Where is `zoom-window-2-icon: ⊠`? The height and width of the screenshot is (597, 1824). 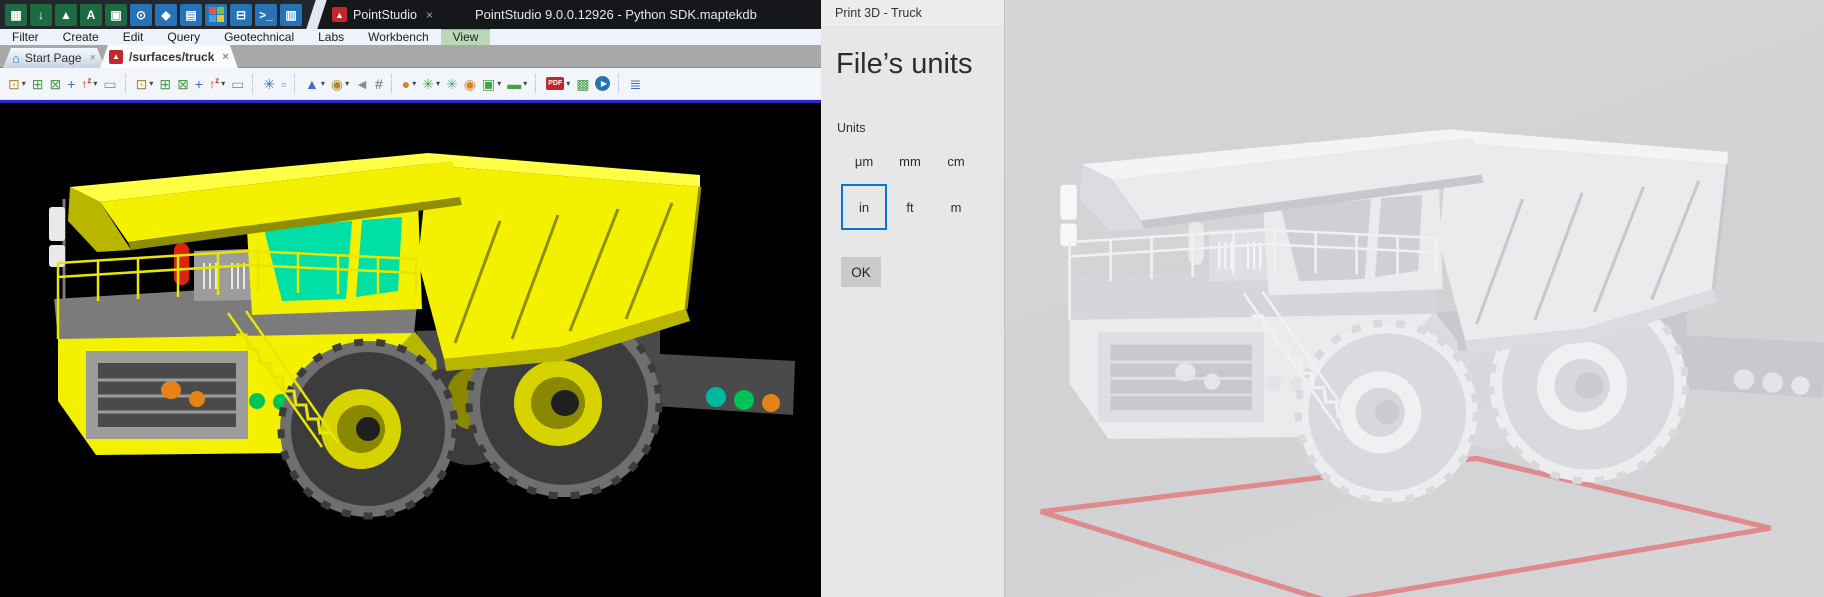
zoom-window-2-icon: ⊠ is located at coordinates (183, 84).